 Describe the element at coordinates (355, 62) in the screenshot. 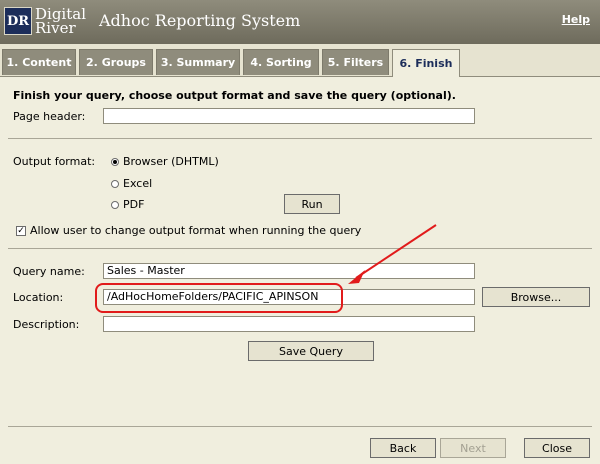

I see `tab-filters: 5. Filters` at that location.